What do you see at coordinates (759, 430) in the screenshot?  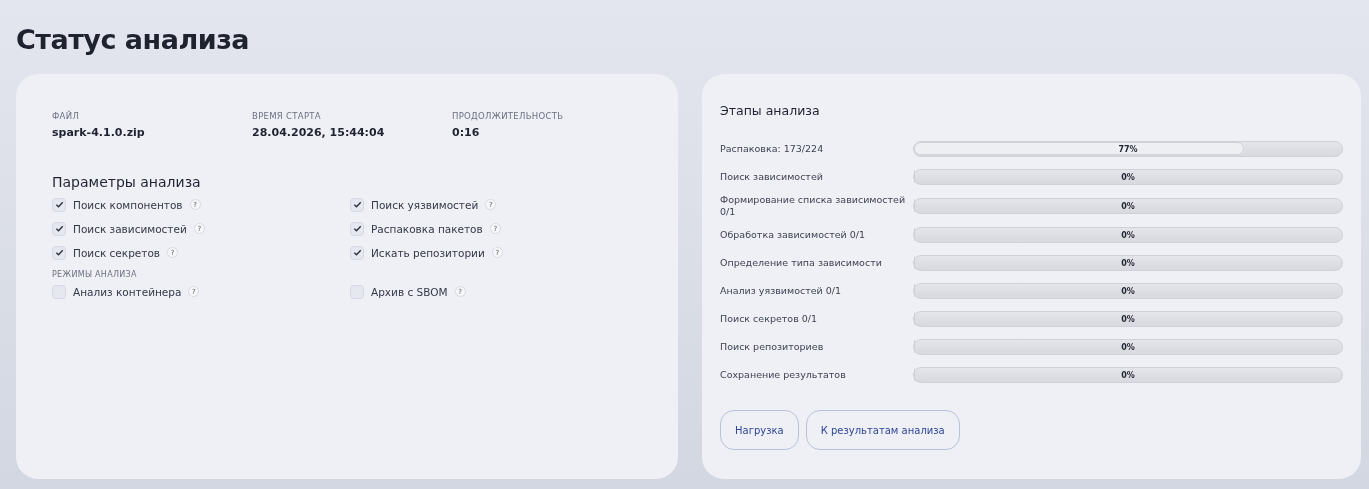 I see `action-button: Нагрузка` at bounding box center [759, 430].